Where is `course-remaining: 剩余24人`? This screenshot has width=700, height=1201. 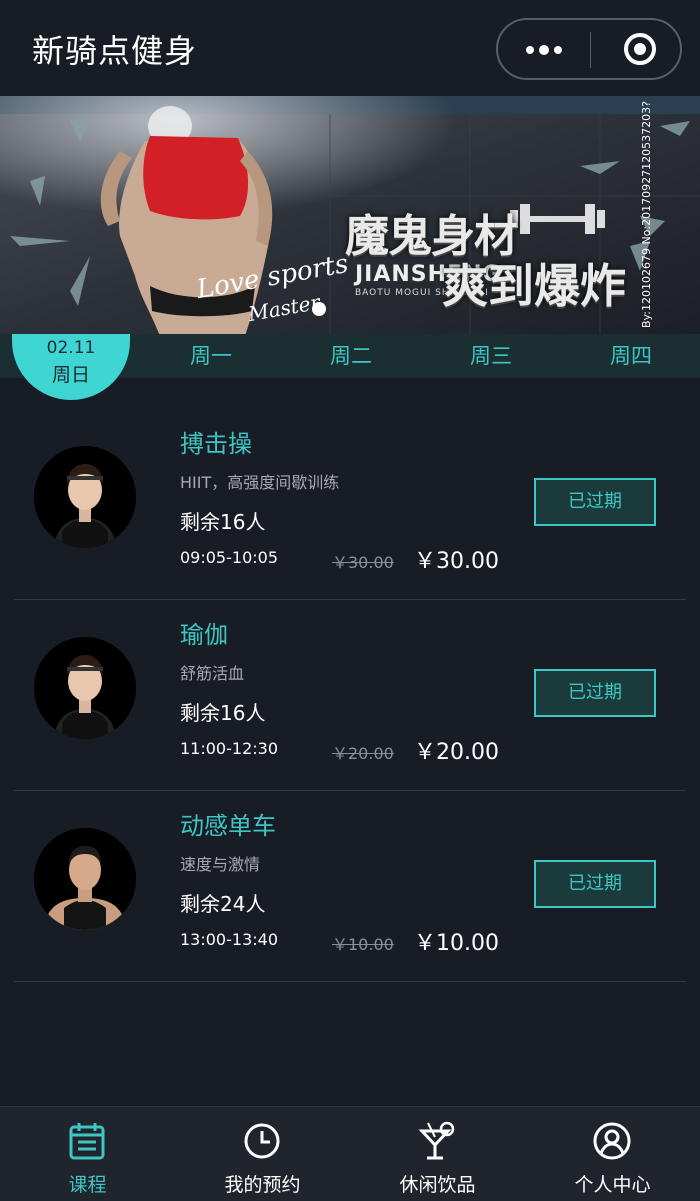
course-remaining: 剩余24人 is located at coordinates (223, 904).